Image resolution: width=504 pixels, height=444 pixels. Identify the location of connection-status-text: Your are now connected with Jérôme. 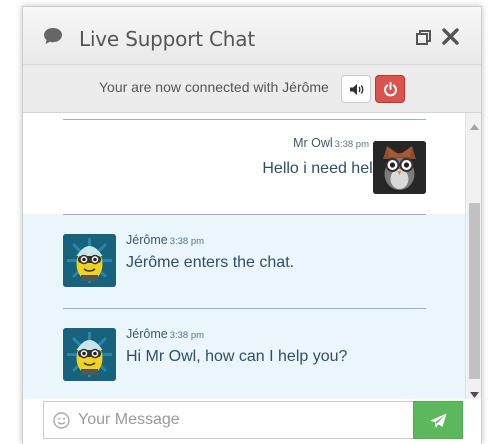
(214, 87).